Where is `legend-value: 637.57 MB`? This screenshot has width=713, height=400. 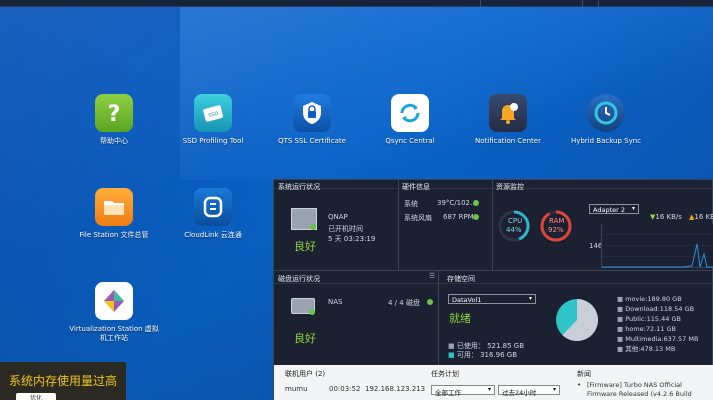 legend-value: 637.57 MB is located at coordinates (681, 339).